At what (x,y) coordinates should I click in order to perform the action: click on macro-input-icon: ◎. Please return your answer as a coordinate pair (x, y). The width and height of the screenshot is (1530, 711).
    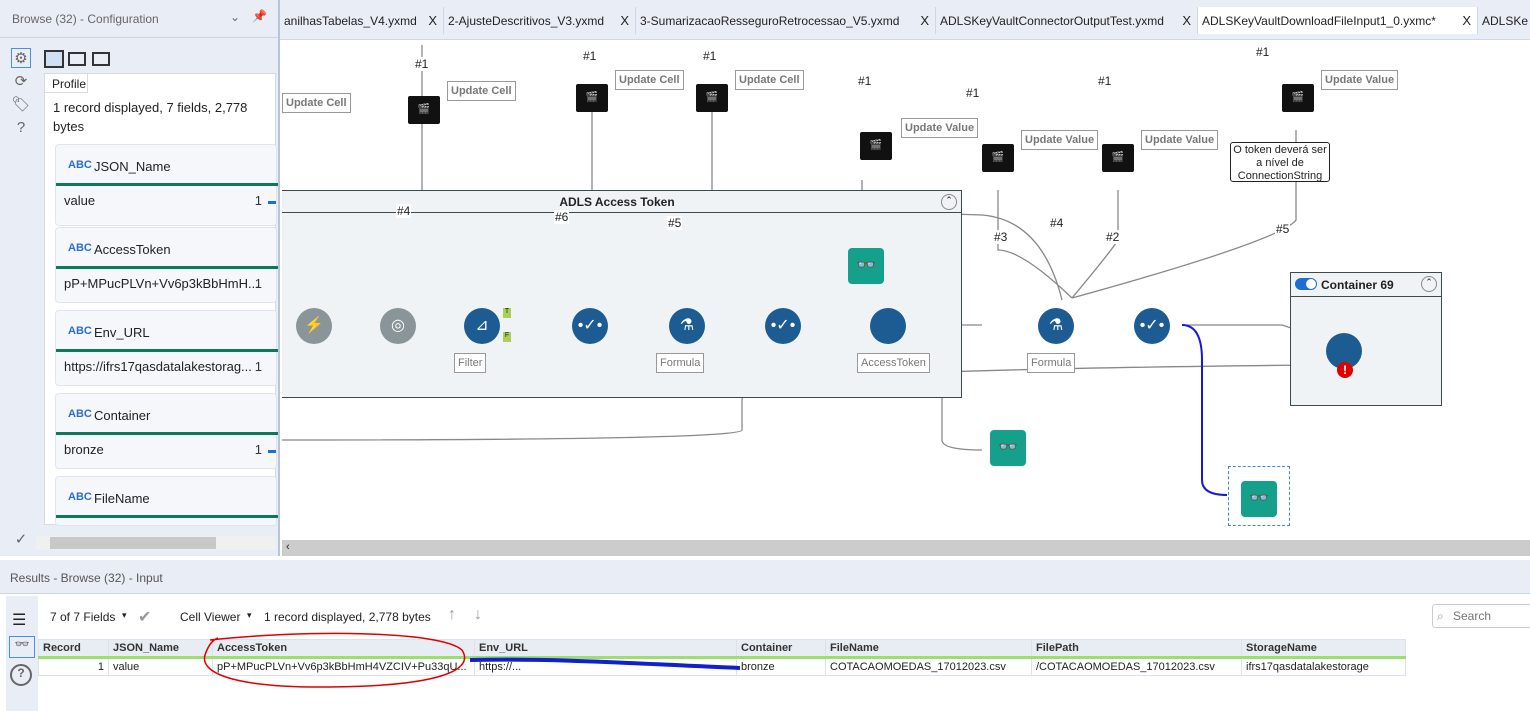
    Looking at the image, I should click on (398, 326).